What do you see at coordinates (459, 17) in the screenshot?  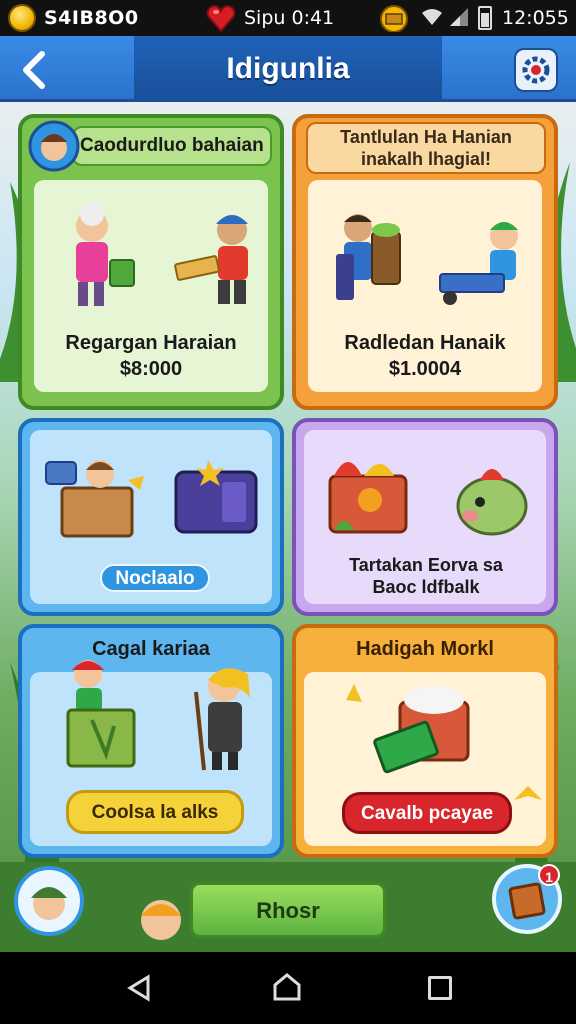 I see `cell-signal-icon` at bounding box center [459, 17].